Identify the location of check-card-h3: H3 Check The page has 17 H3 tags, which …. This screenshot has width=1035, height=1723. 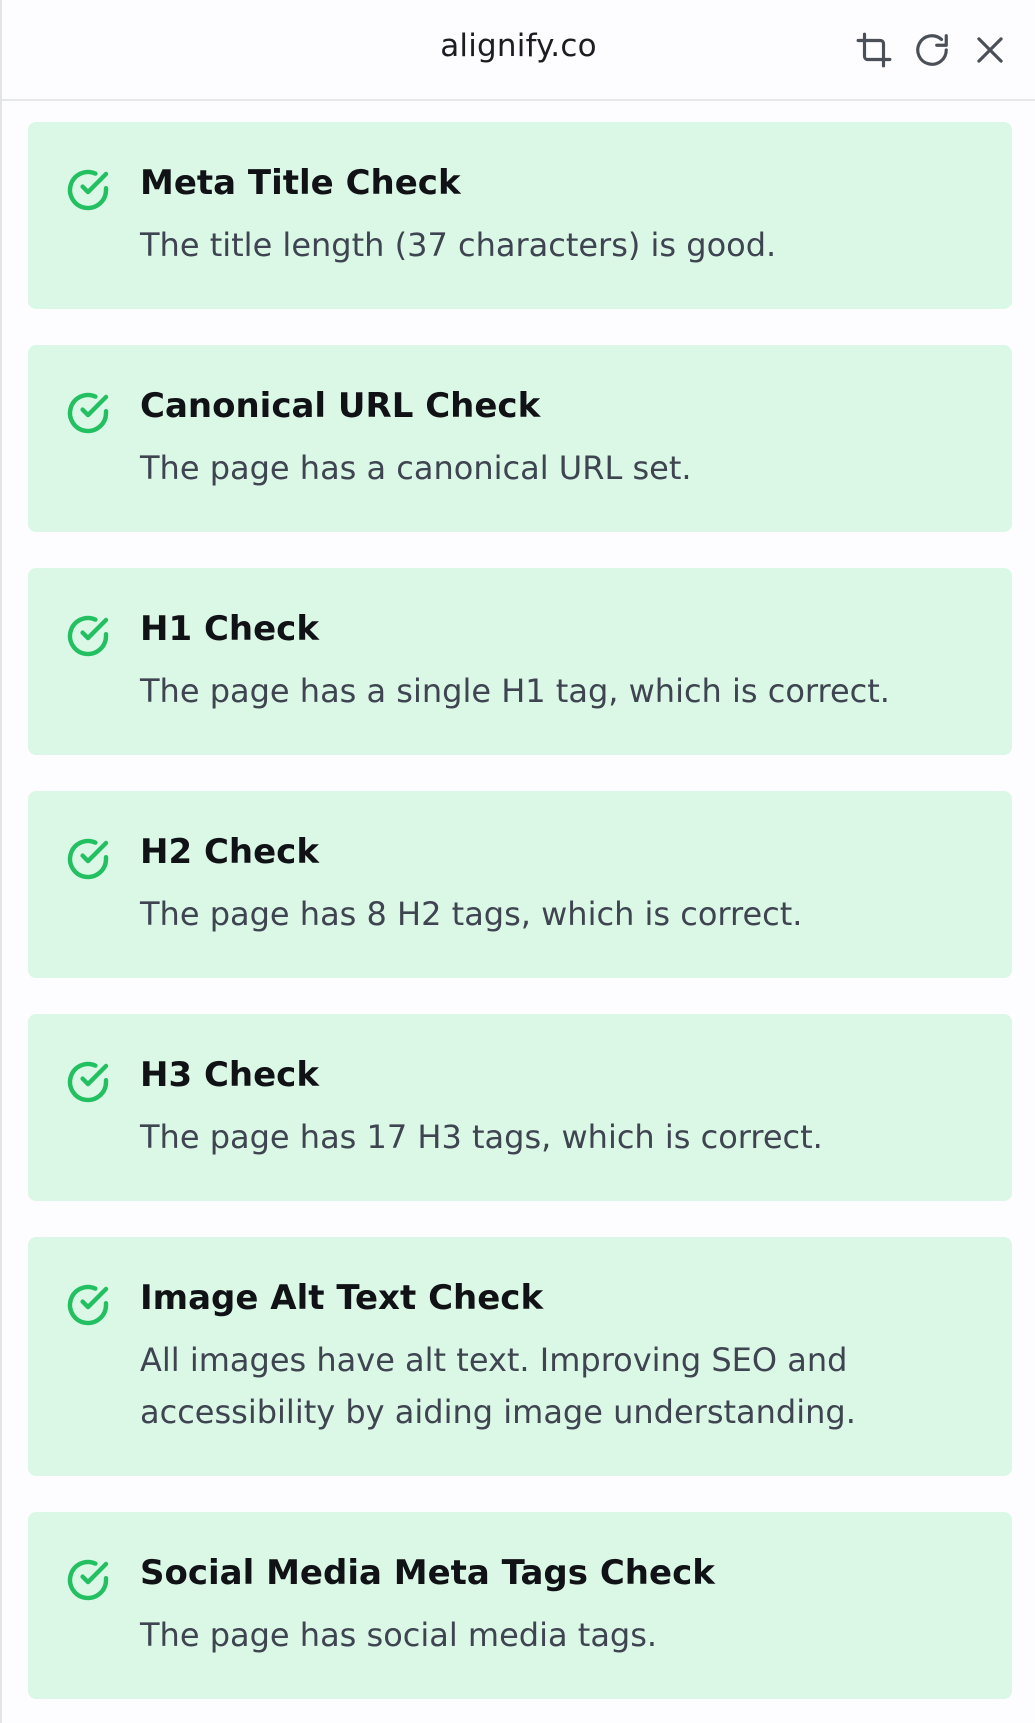
(520, 1107).